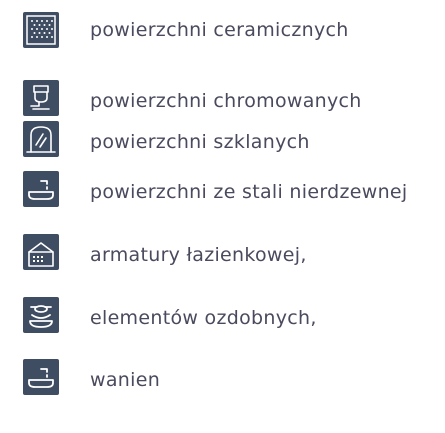 The height and width of the screenshot is (433, 445). What do you see at coordinates (222, 377) in the screenshot?
I see `list-item: wanien` at bounding box center [222, 377].